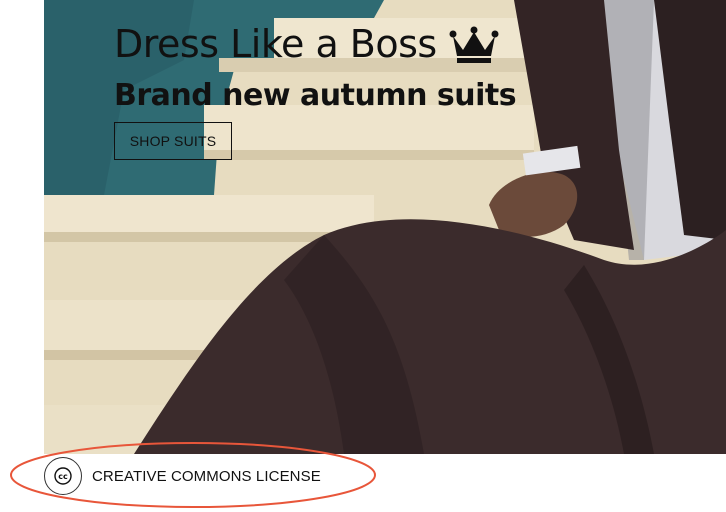 This screenshot has width=726, height=512. Describe the element at coordinates (474, 44) in the screenshot. I see `crown-icon` at that location.